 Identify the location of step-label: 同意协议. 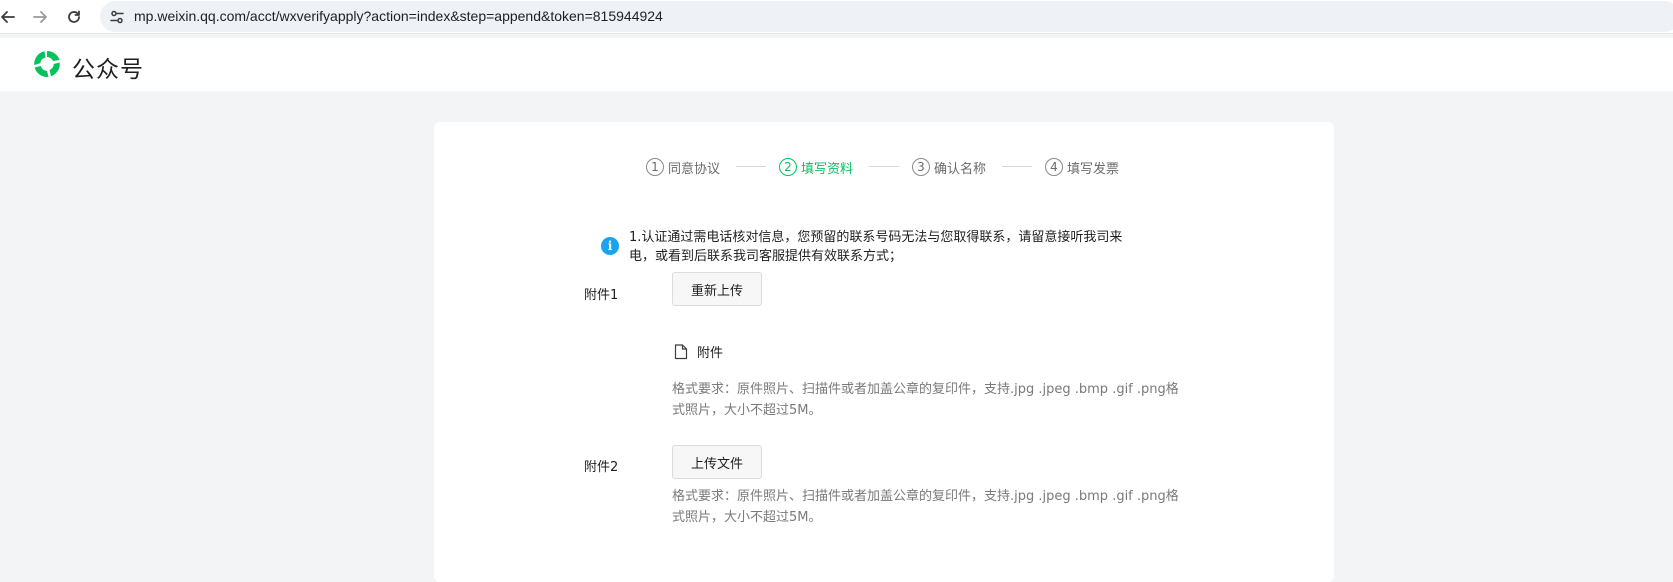
(694, 169).